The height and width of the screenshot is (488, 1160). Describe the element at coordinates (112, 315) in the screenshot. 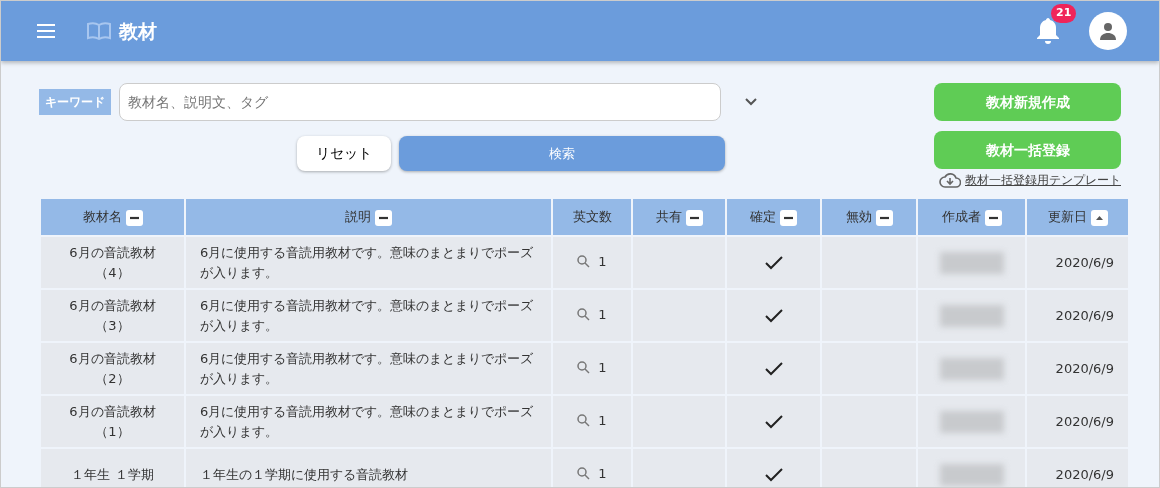

I see `material-name: 6月の音読教材（3）` at that location.